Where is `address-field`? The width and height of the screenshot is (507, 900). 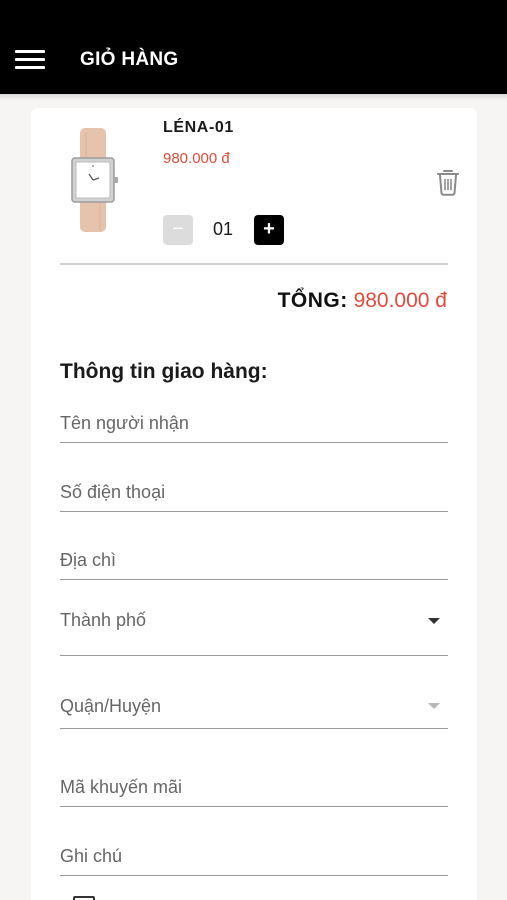 address-field is located at coordinates (254, 556).